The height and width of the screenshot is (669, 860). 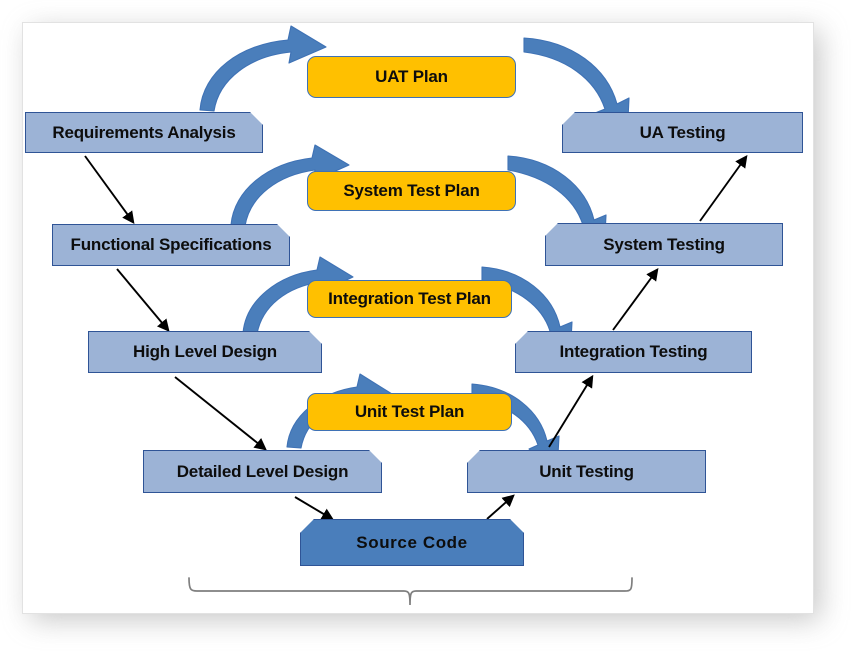 I want to click on plan-box-system-test-plan: System Test Plan, so click(x=411, y=191).